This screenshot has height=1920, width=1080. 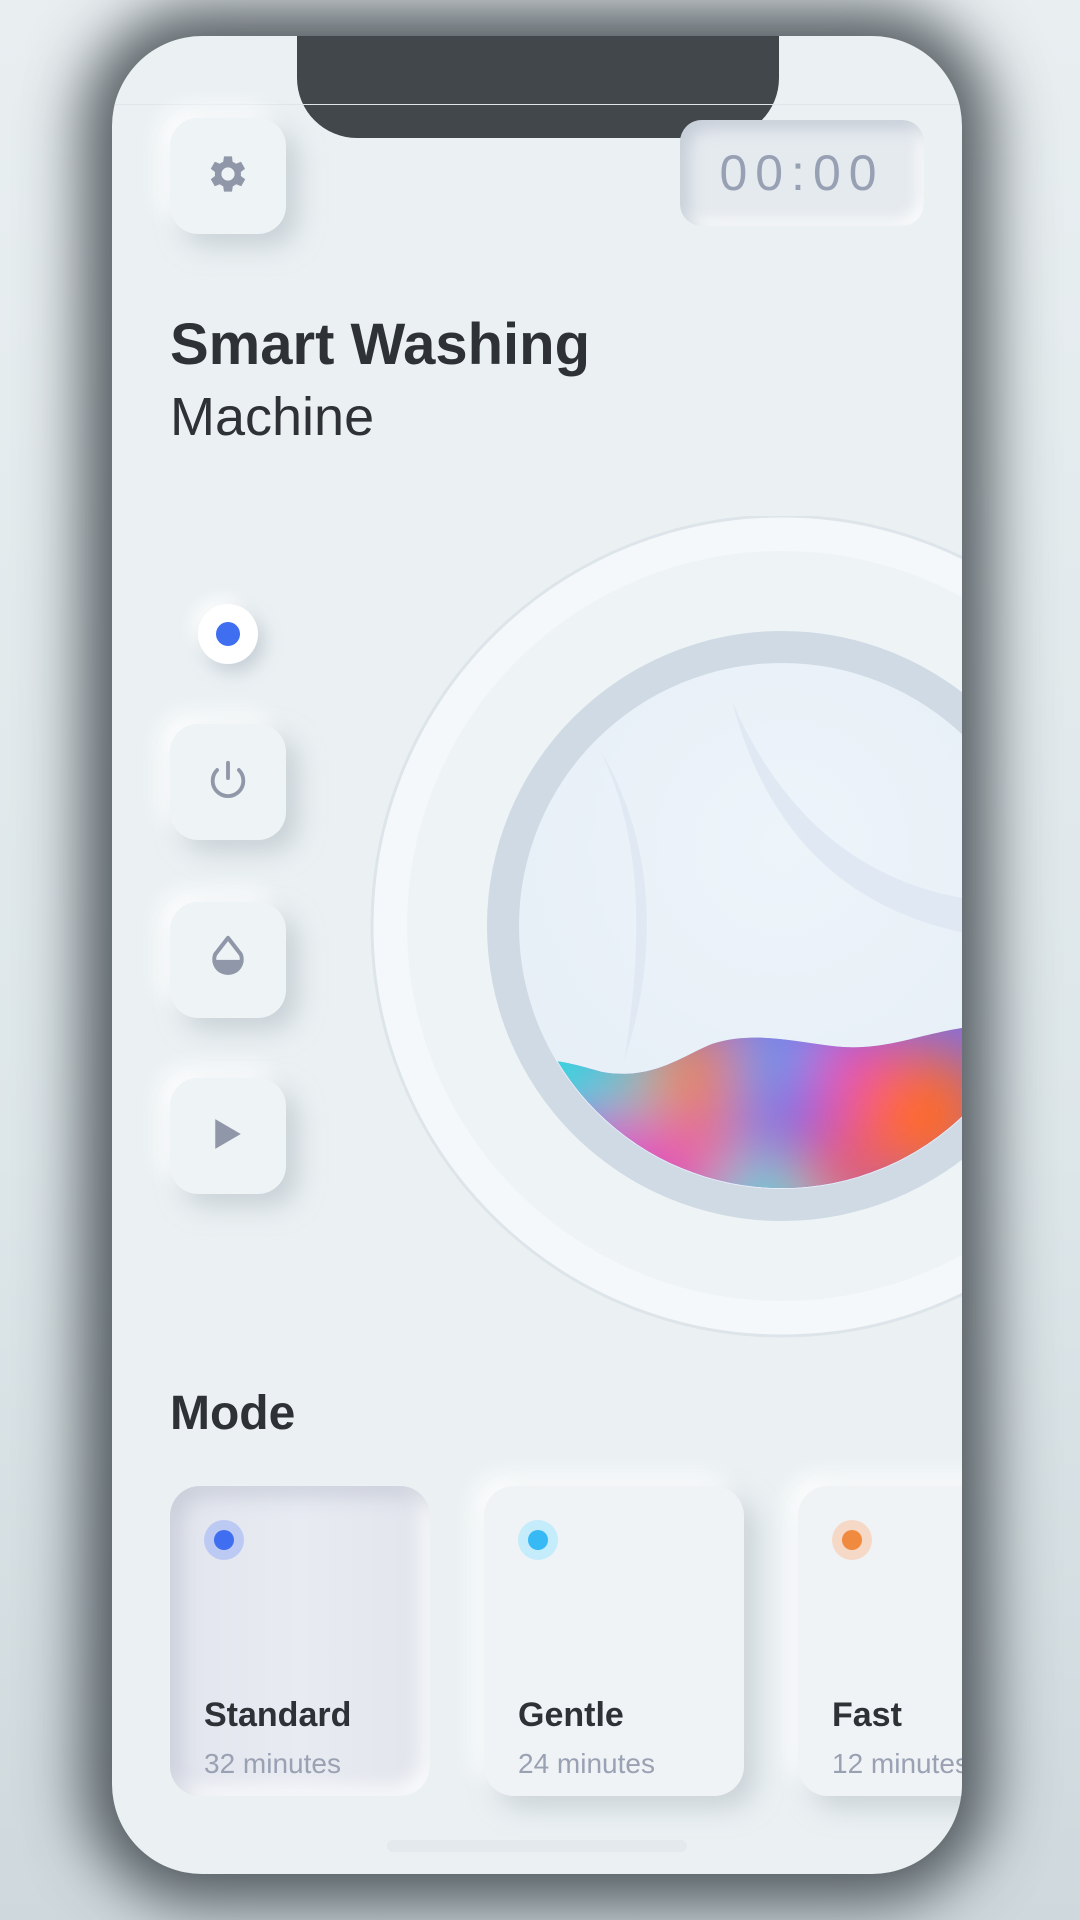 I want to click on status-indicator, so click(x=228, y=634).